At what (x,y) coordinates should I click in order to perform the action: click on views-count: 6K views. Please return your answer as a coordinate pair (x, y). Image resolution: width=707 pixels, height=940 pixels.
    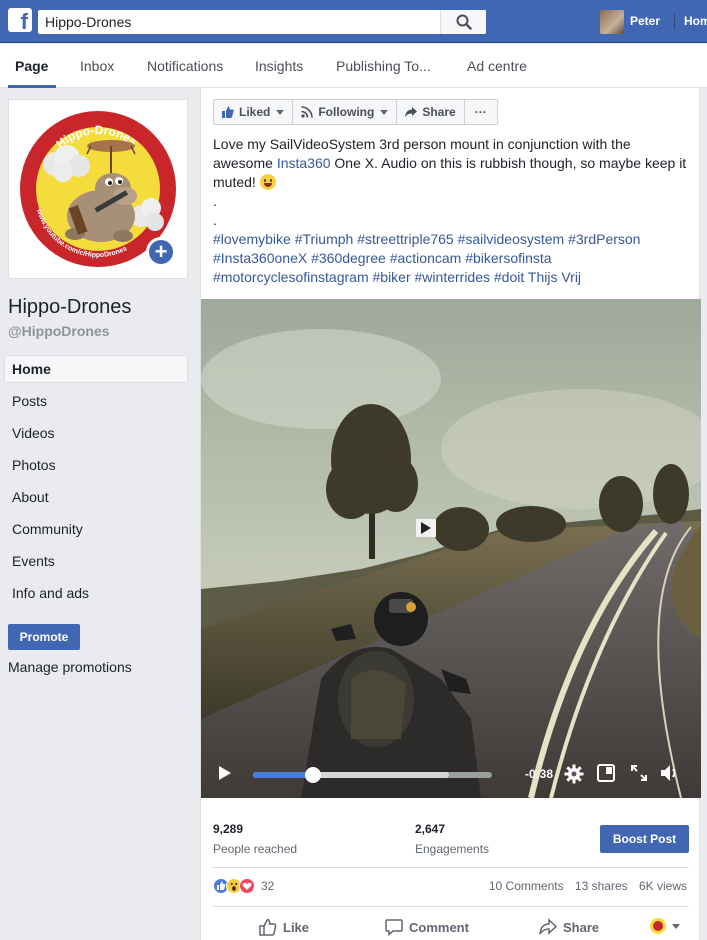
    Looking at the image, I should click on (663, 886).